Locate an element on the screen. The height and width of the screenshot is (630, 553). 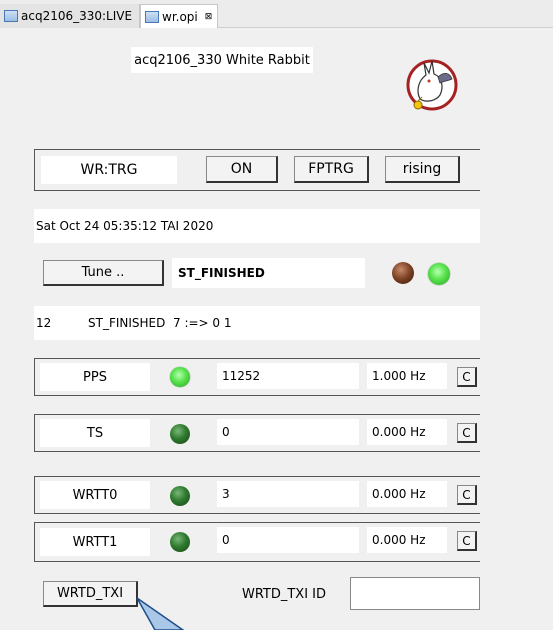
wrtd-txi-button: WRTD_TXI is located at coordinates (90, 594).